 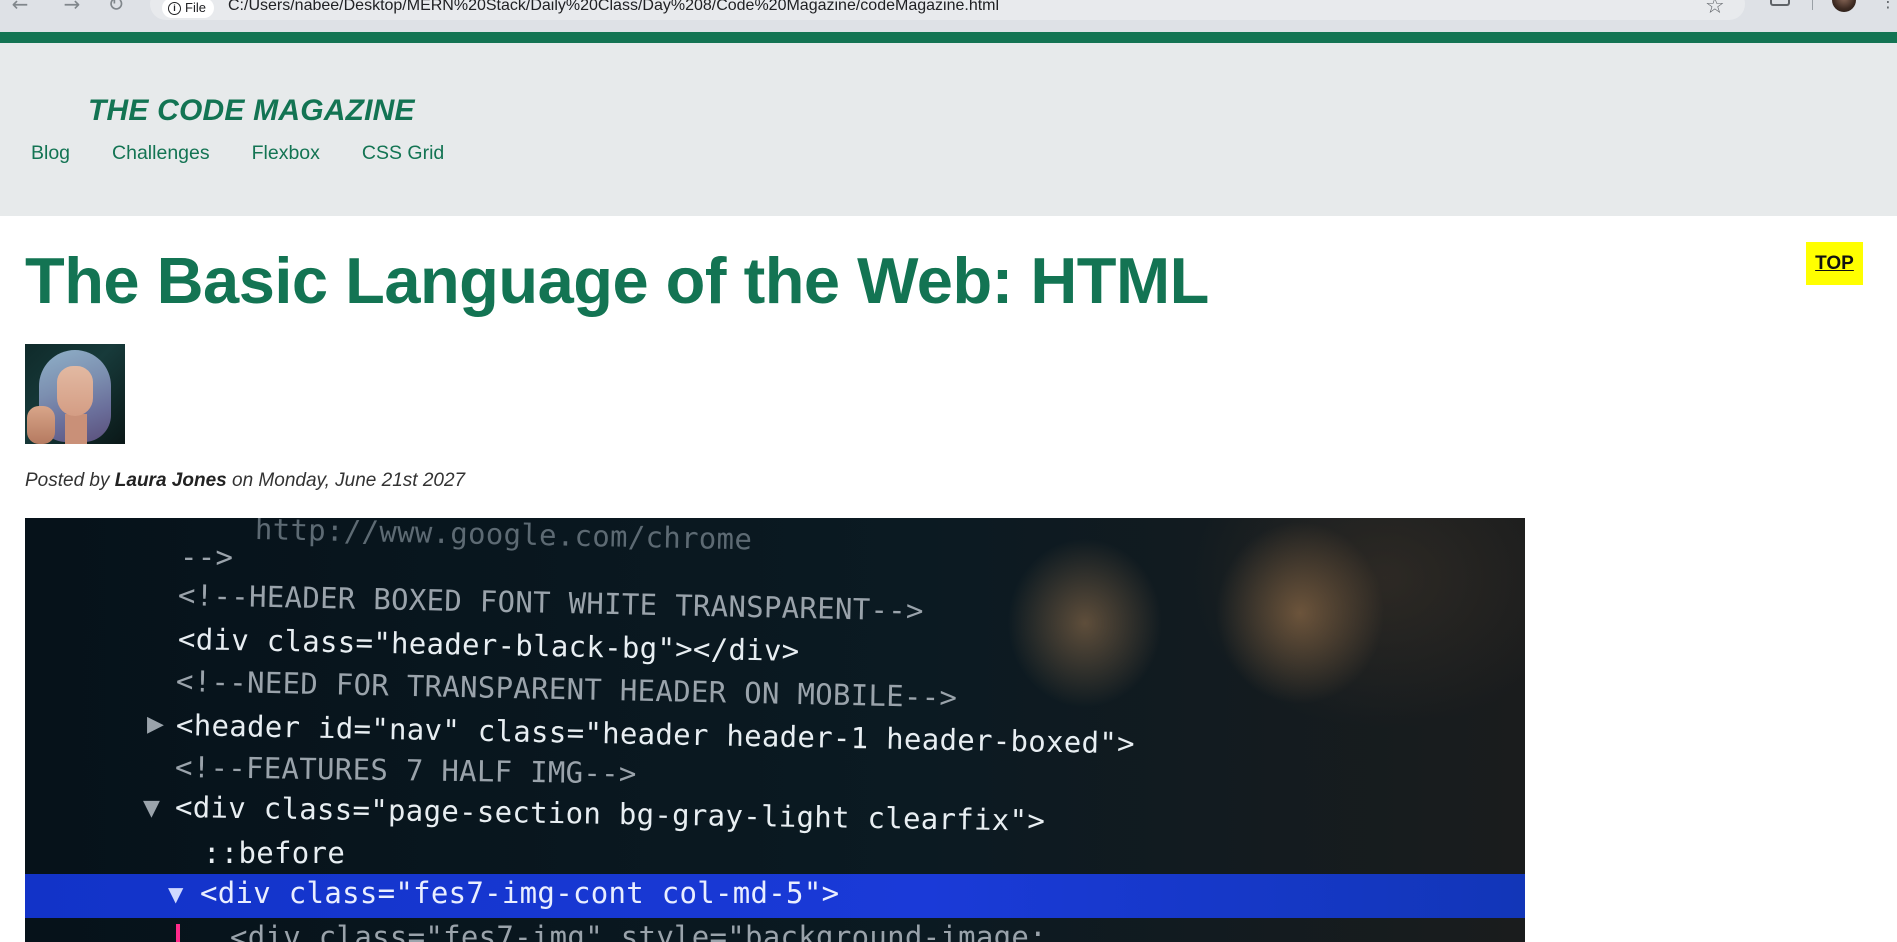 I want to click on selected-code-line-highlight: ▼ <div class="fes7-img-cont col-md-5">, so click(x=775, y=896).